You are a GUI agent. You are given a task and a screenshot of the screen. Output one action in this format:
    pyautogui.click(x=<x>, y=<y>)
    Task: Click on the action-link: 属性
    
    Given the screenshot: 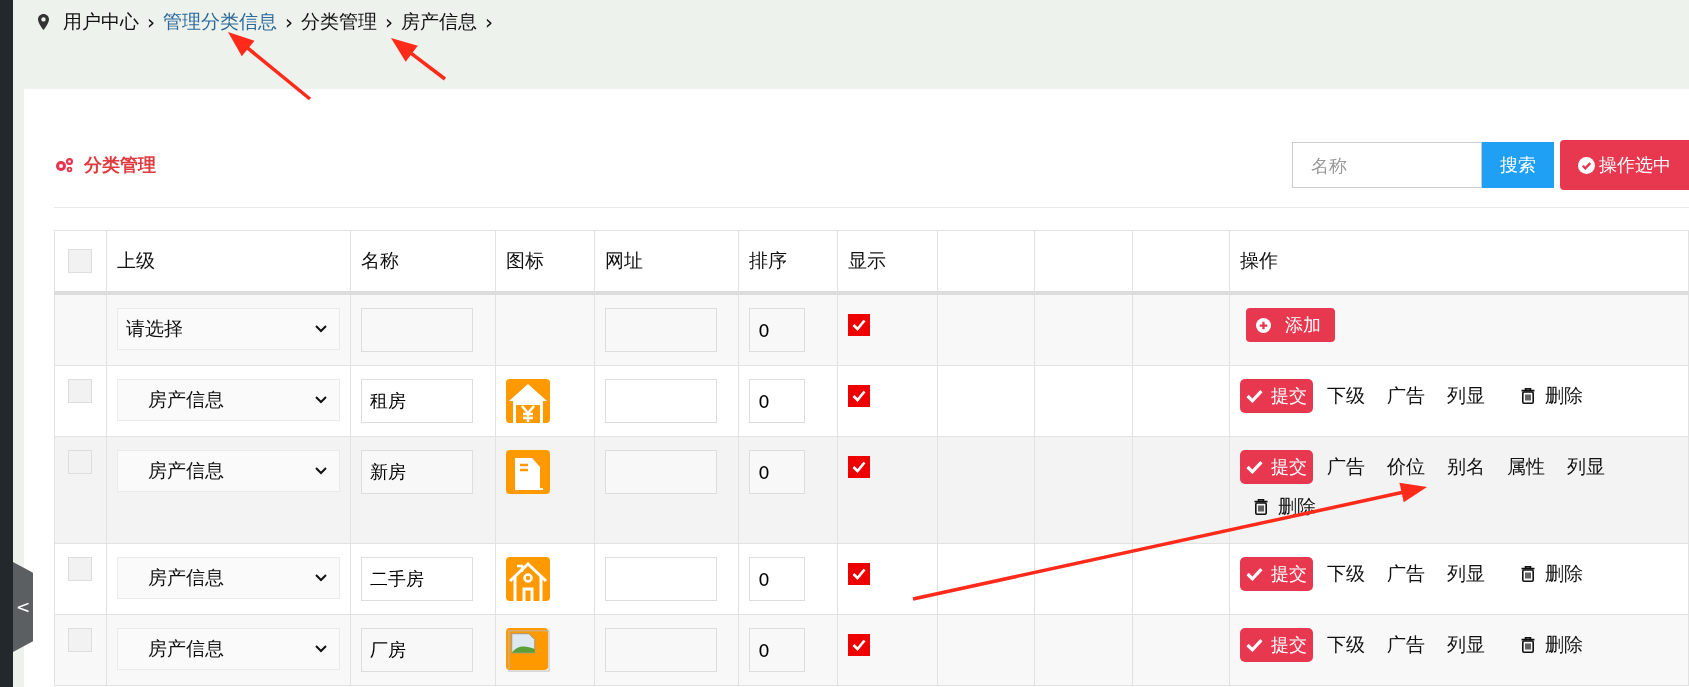 What is the action you would take?
    pyautogui.click(x=1526, y=467)
    